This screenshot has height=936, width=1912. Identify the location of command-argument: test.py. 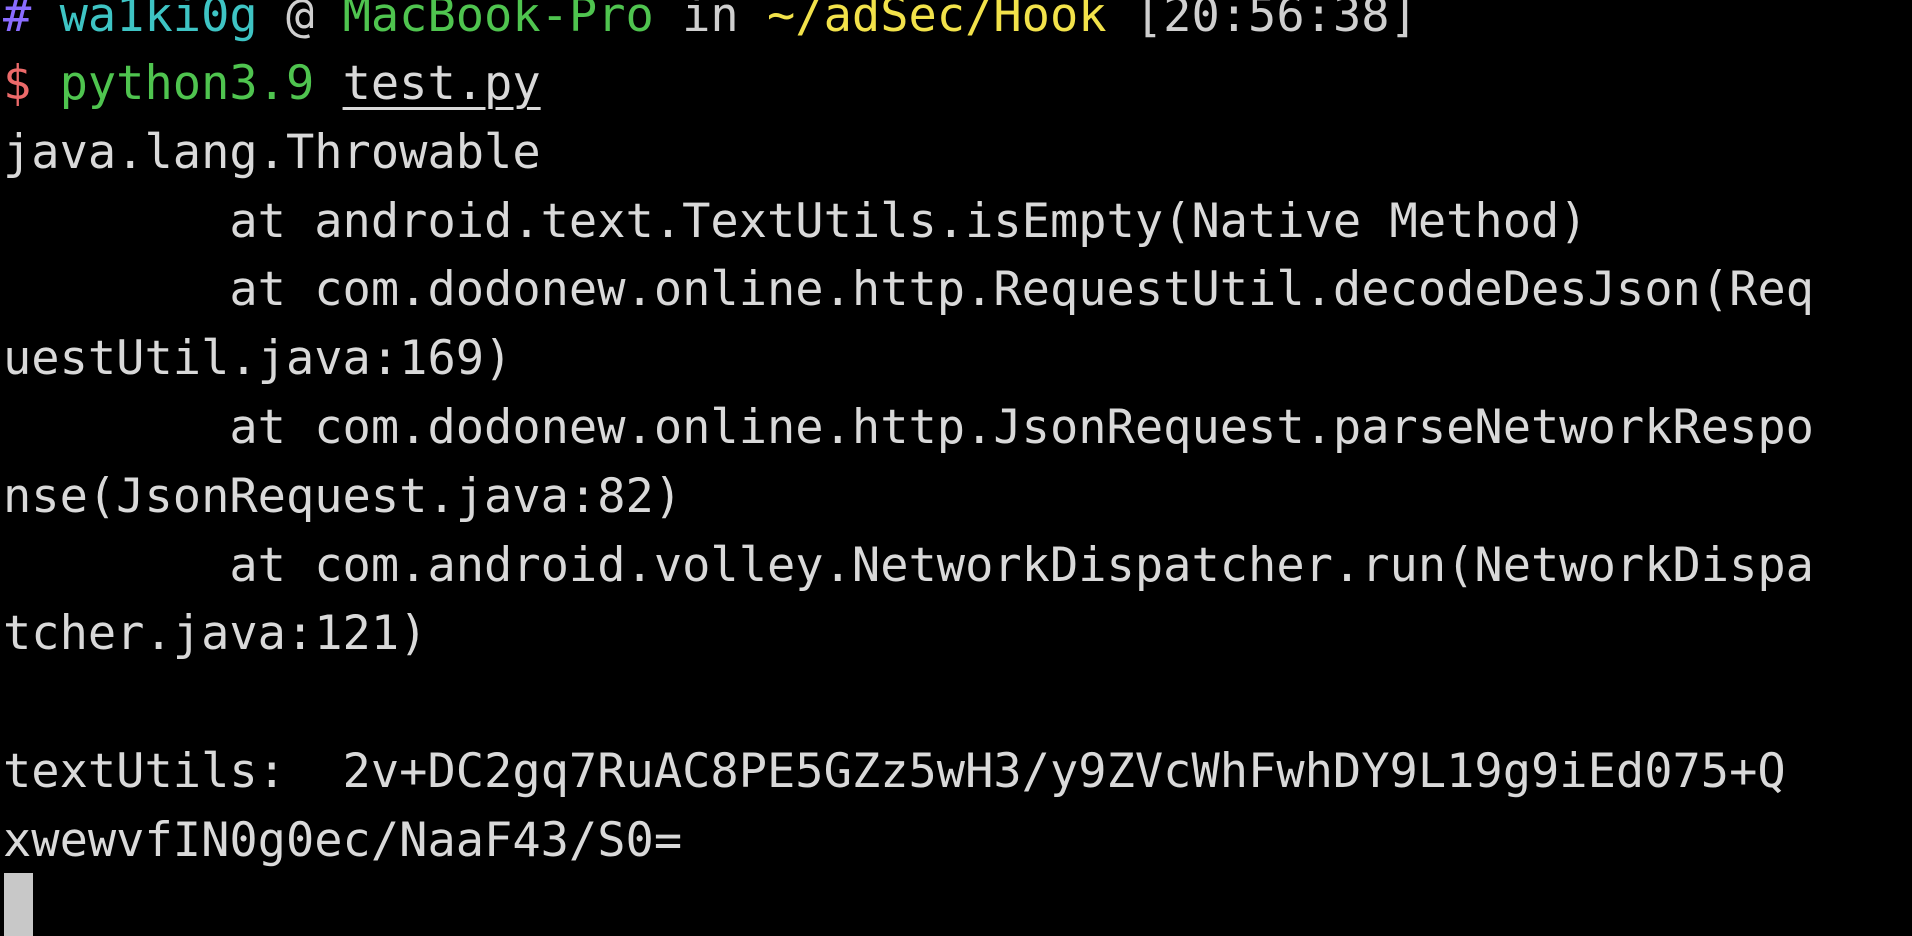
(441, 83).